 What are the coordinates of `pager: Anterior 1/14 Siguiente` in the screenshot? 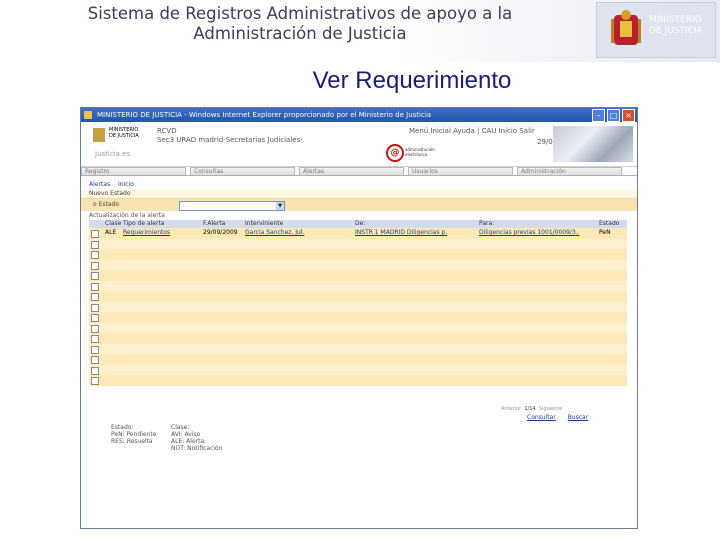 It's located at (531, 409).